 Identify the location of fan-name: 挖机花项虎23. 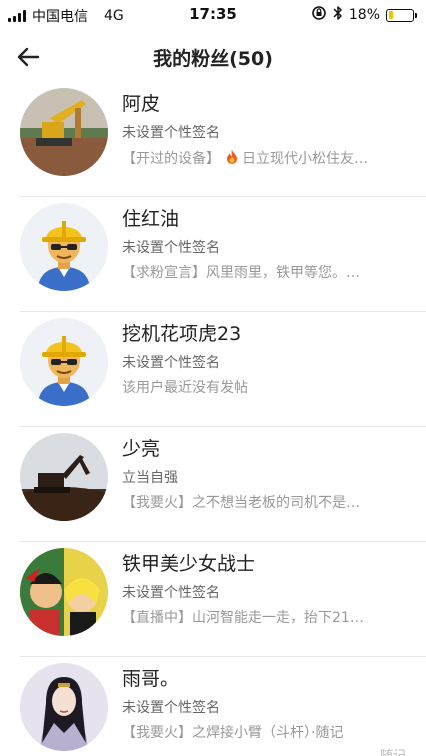
(182, 334).